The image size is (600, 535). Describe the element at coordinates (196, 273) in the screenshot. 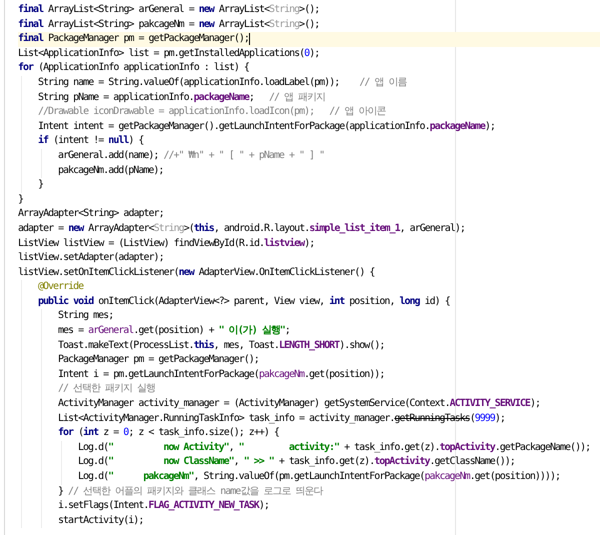

I see `code-line: listView.setOnItemClickListener(new AdapterView.OnItemClickListener() {` at that location.